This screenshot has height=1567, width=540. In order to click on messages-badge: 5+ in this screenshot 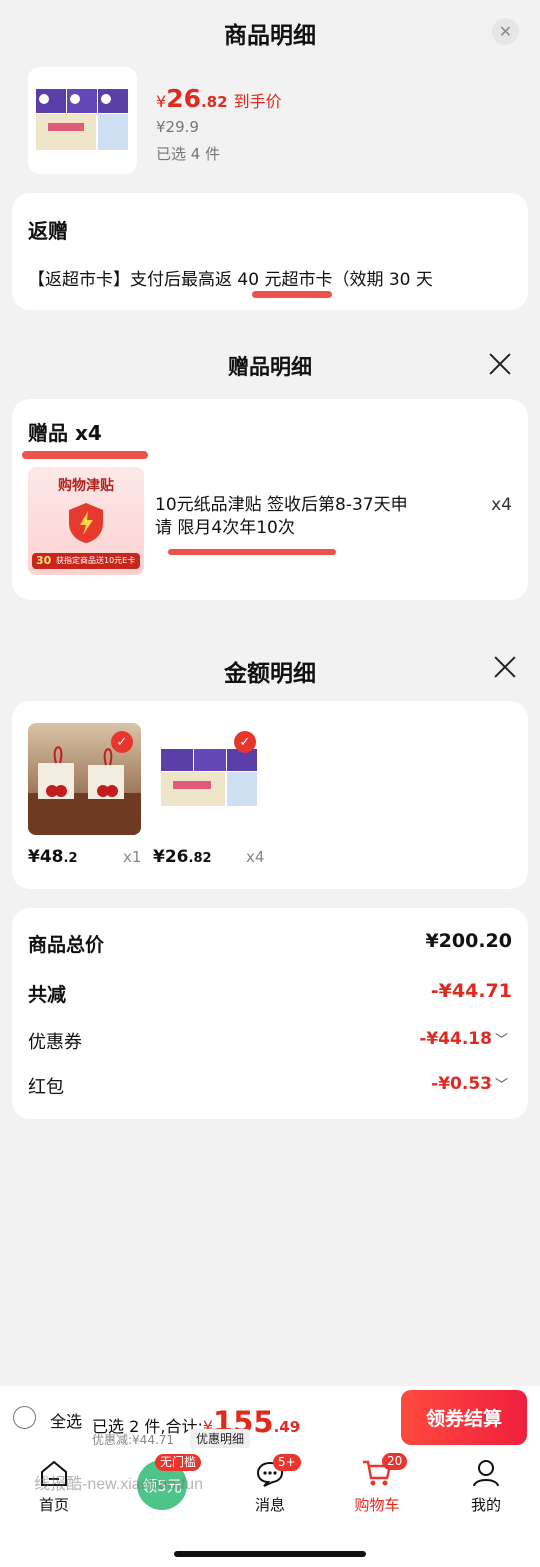, I will do `click(287, 1462)`.